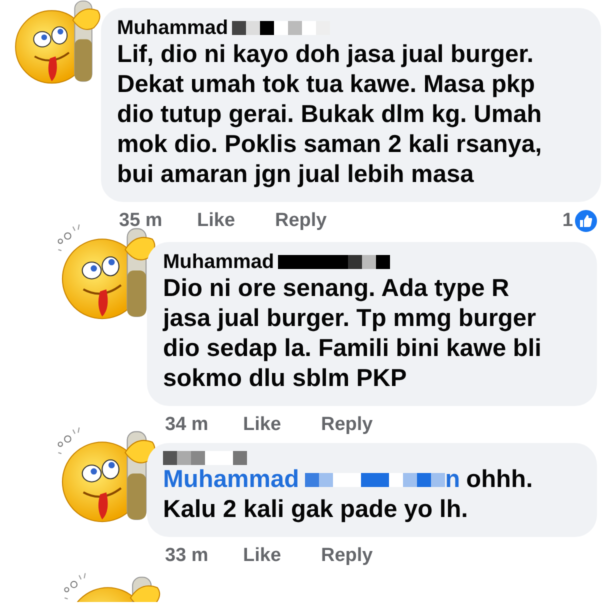 The height and width of the screenshot is (616, 616). I want to click on comment-text: Dio ni ore senang. Ada type R, so click(336, 289).